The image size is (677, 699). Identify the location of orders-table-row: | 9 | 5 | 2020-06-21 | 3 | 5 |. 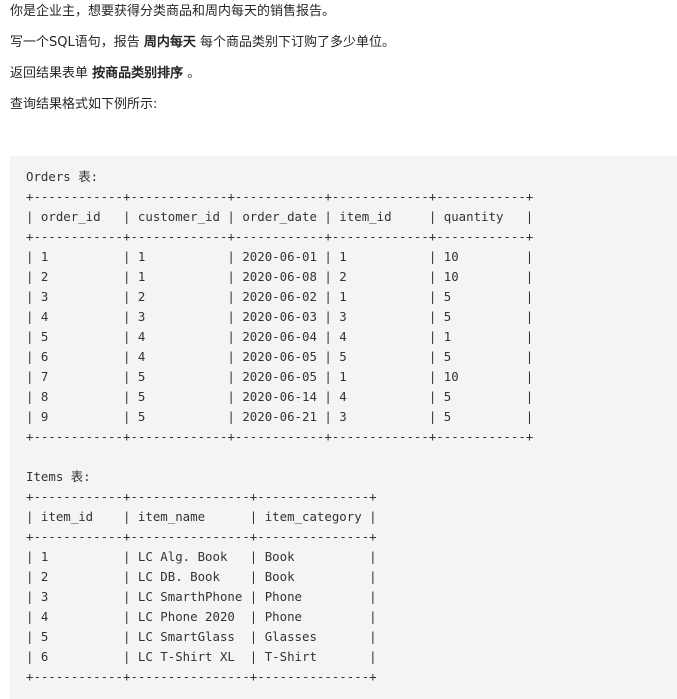
(280, 416).